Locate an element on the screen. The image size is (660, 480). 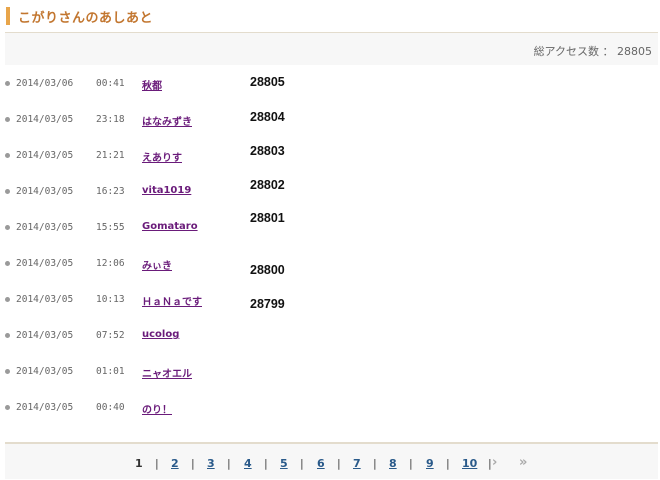
list-item: 2014/03/05 07:52 ucolog is located at coordinates (330, 336).